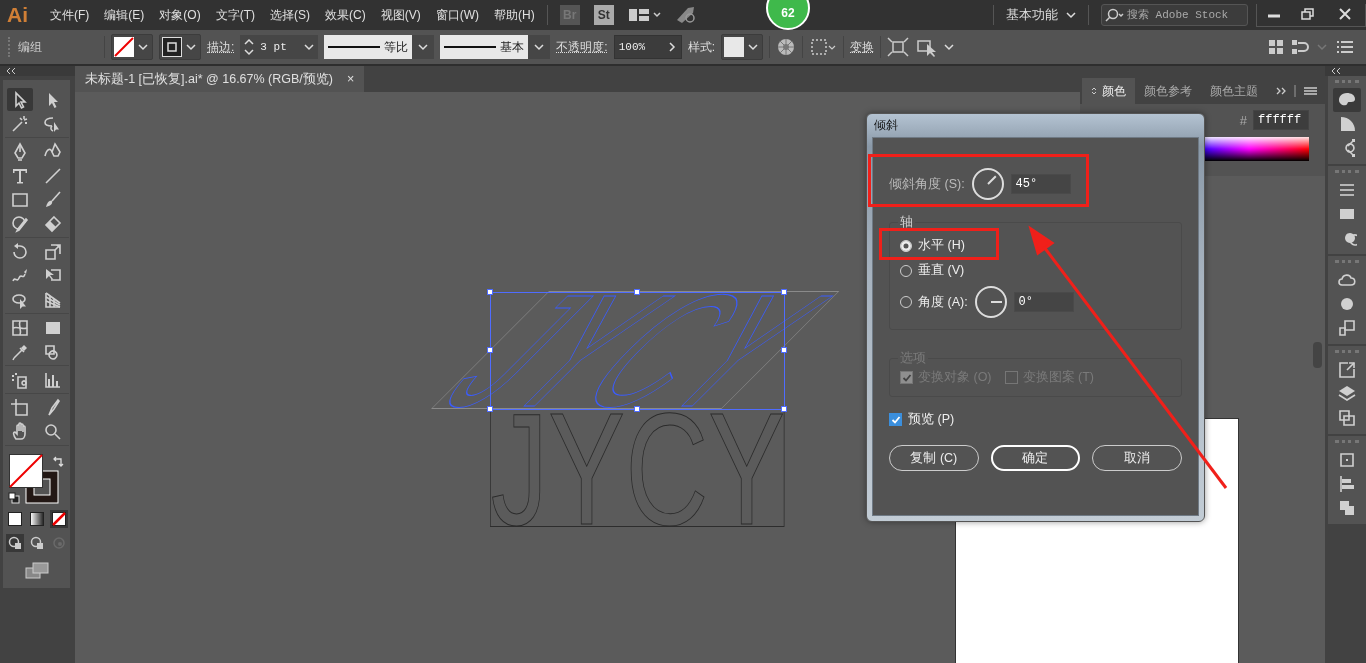 The width and height of the screenshot is (1366, 663). What do you see at coordinates (1115, 15) in the screenshot?
I see `search-icon` at bounding box center [1115, 15].